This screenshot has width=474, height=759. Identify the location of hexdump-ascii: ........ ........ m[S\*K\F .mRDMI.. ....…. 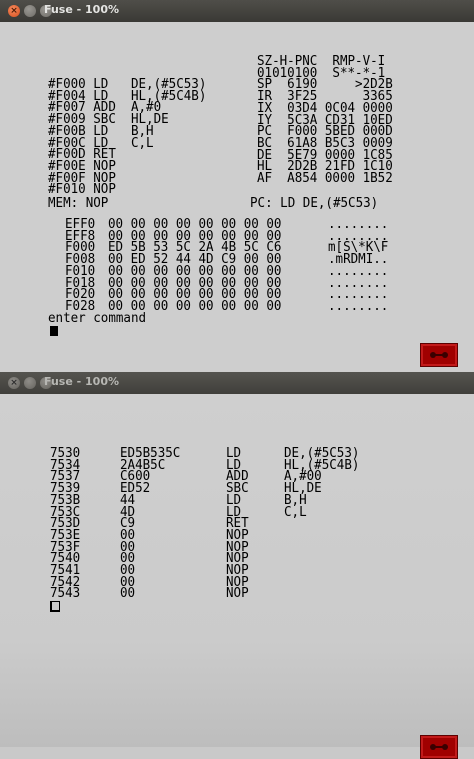
(358, 265).